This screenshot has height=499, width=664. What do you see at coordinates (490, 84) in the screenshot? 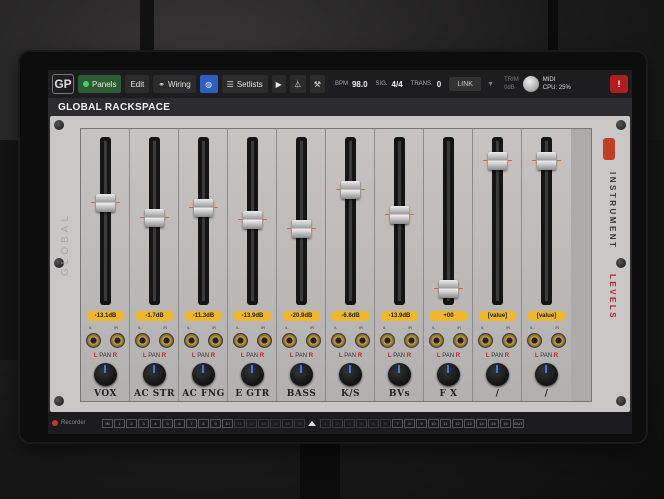
I see `dropdown-icon: ▼` at bounding box center [490, 84].